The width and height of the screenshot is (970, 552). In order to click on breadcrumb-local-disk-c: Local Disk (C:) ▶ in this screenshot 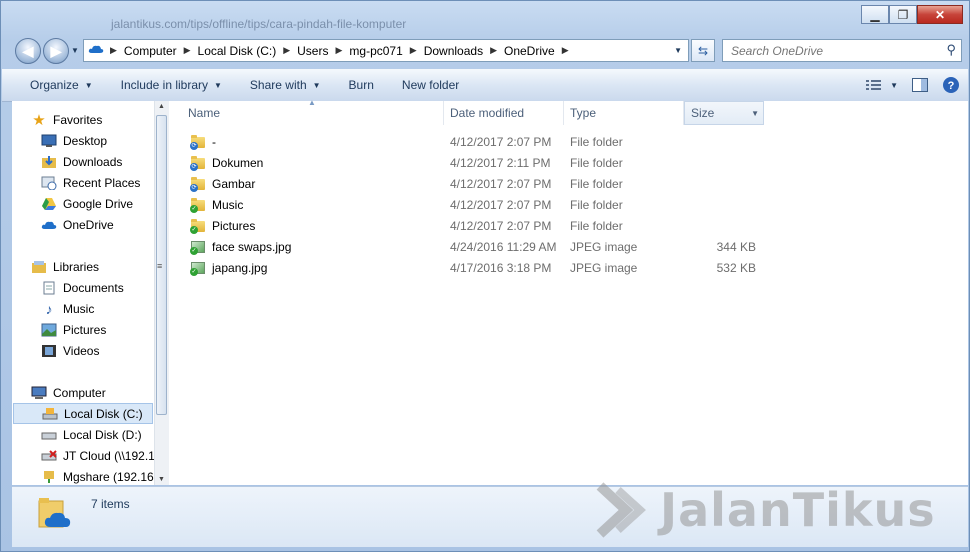, I will do `click(248, 51)`.